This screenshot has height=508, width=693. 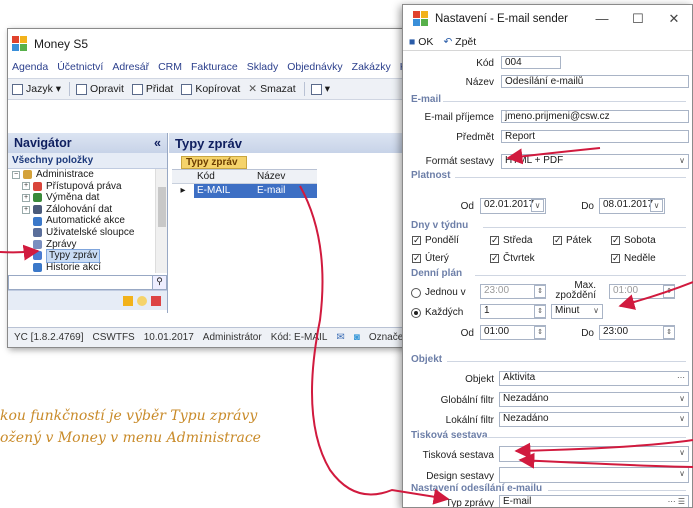 I want to click on nazev-label: Název, so click(x=479, y=82).